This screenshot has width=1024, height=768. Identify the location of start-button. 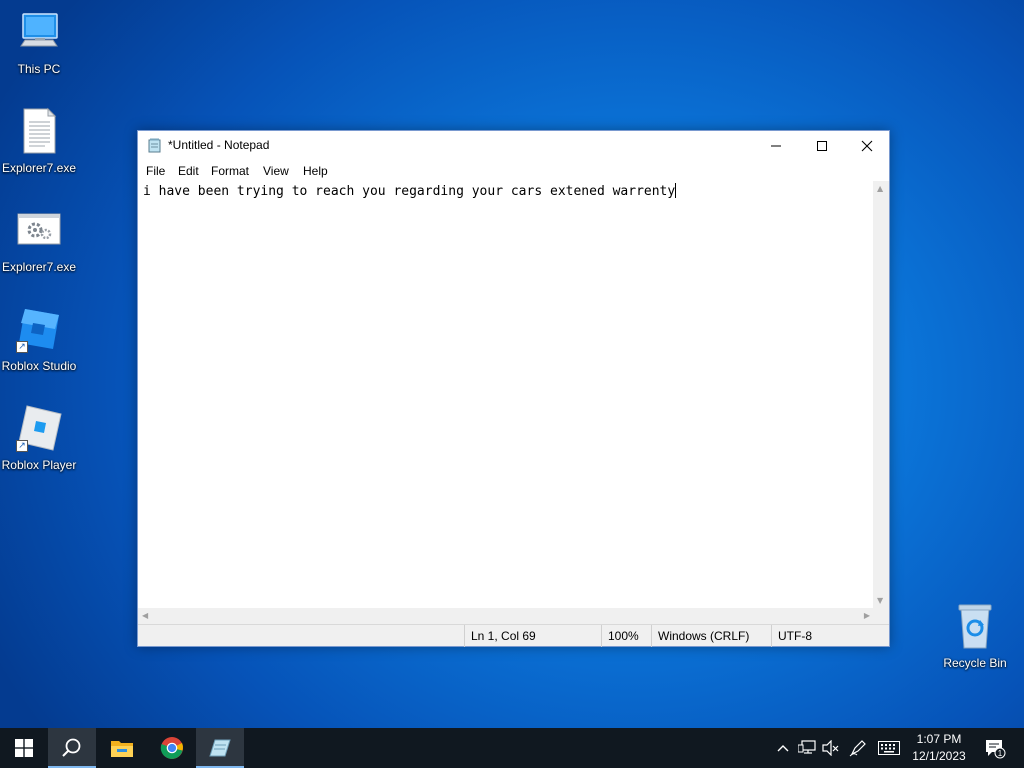
(24, 748).